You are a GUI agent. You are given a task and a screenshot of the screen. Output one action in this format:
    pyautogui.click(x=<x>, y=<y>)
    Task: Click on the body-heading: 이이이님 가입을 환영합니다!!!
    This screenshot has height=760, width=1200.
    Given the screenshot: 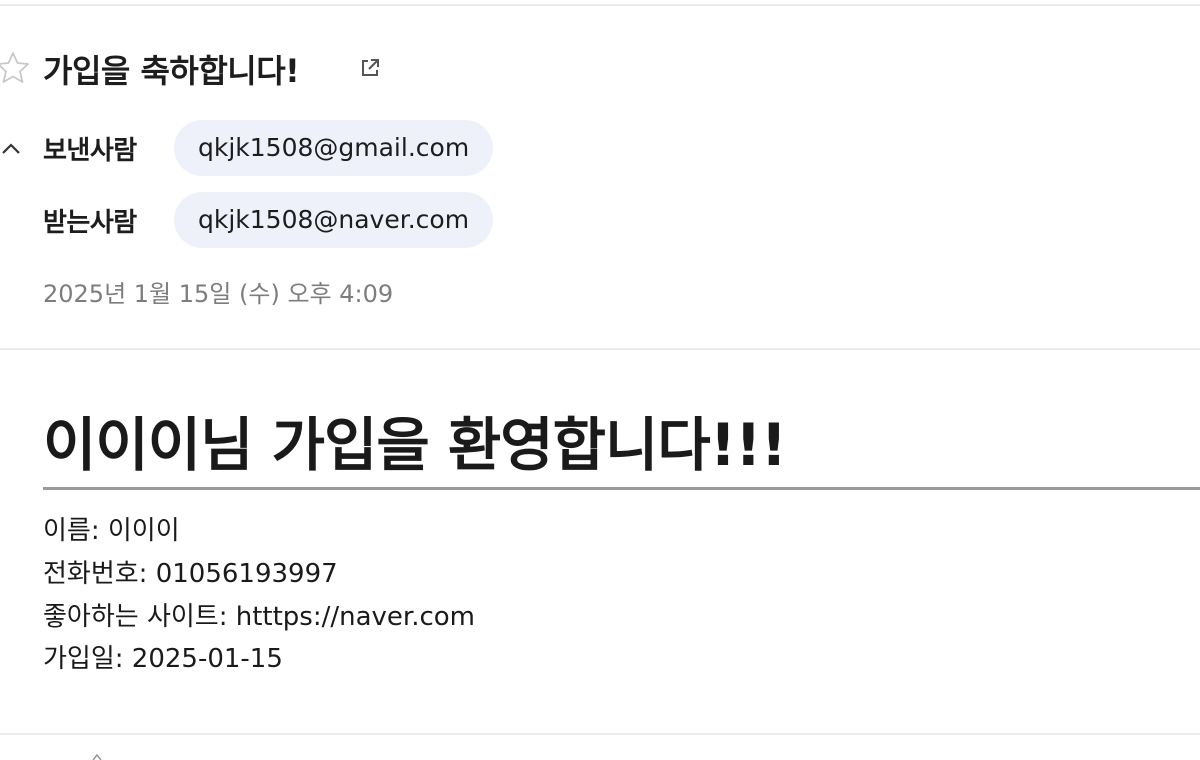 What is the action you would take?
    pyautogui.click(x=415, y=445)
    